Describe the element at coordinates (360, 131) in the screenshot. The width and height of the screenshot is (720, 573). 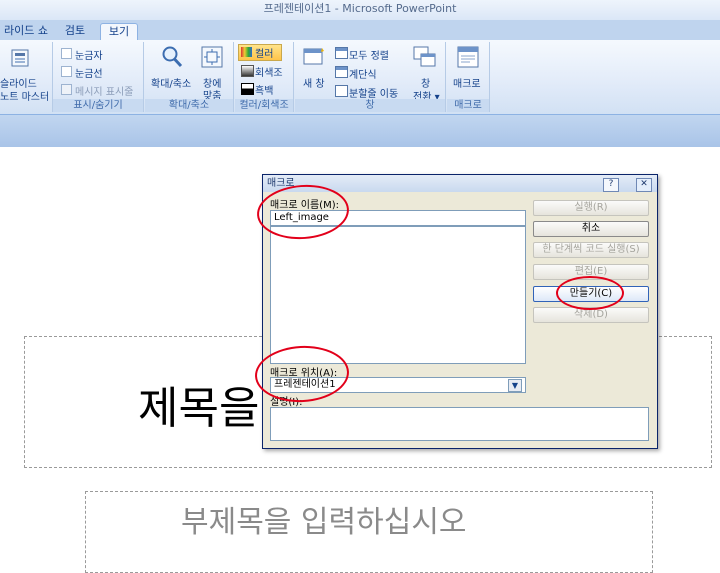
I see `ribbon-bottom-strip` at that location.